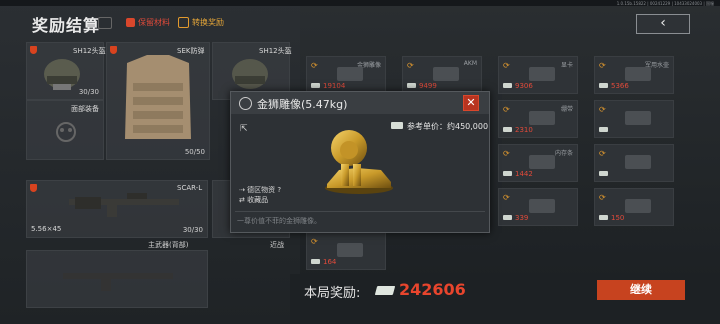 The width and height of the screenshot is (720, 324). Describe the element at coordinates (105, 23) in the screenshot. I see `help-icon` at that location.